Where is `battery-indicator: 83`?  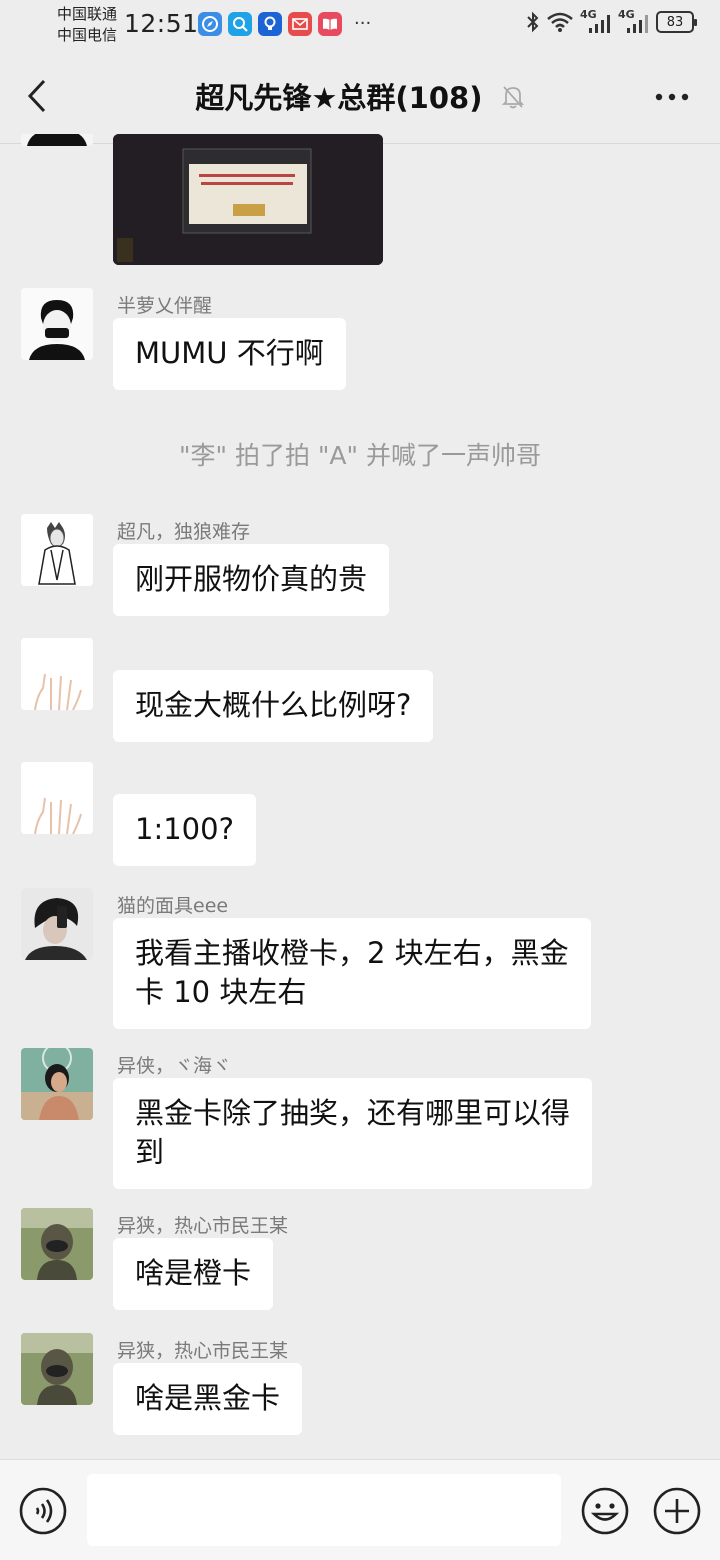
battery-indicator: 83 is located at coordinates (676, 22).